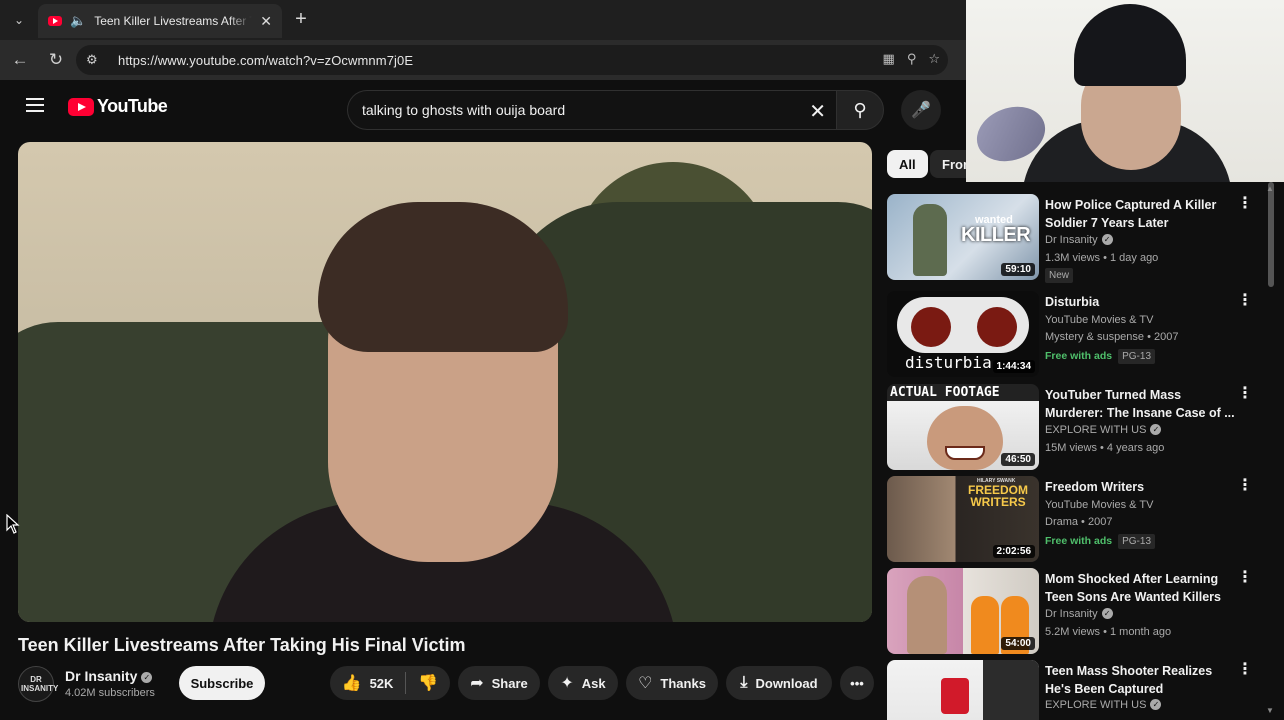  Describe the element at coordinates (931, 327) in the screenshot. I see `thumbnail-lens-left` at that location.